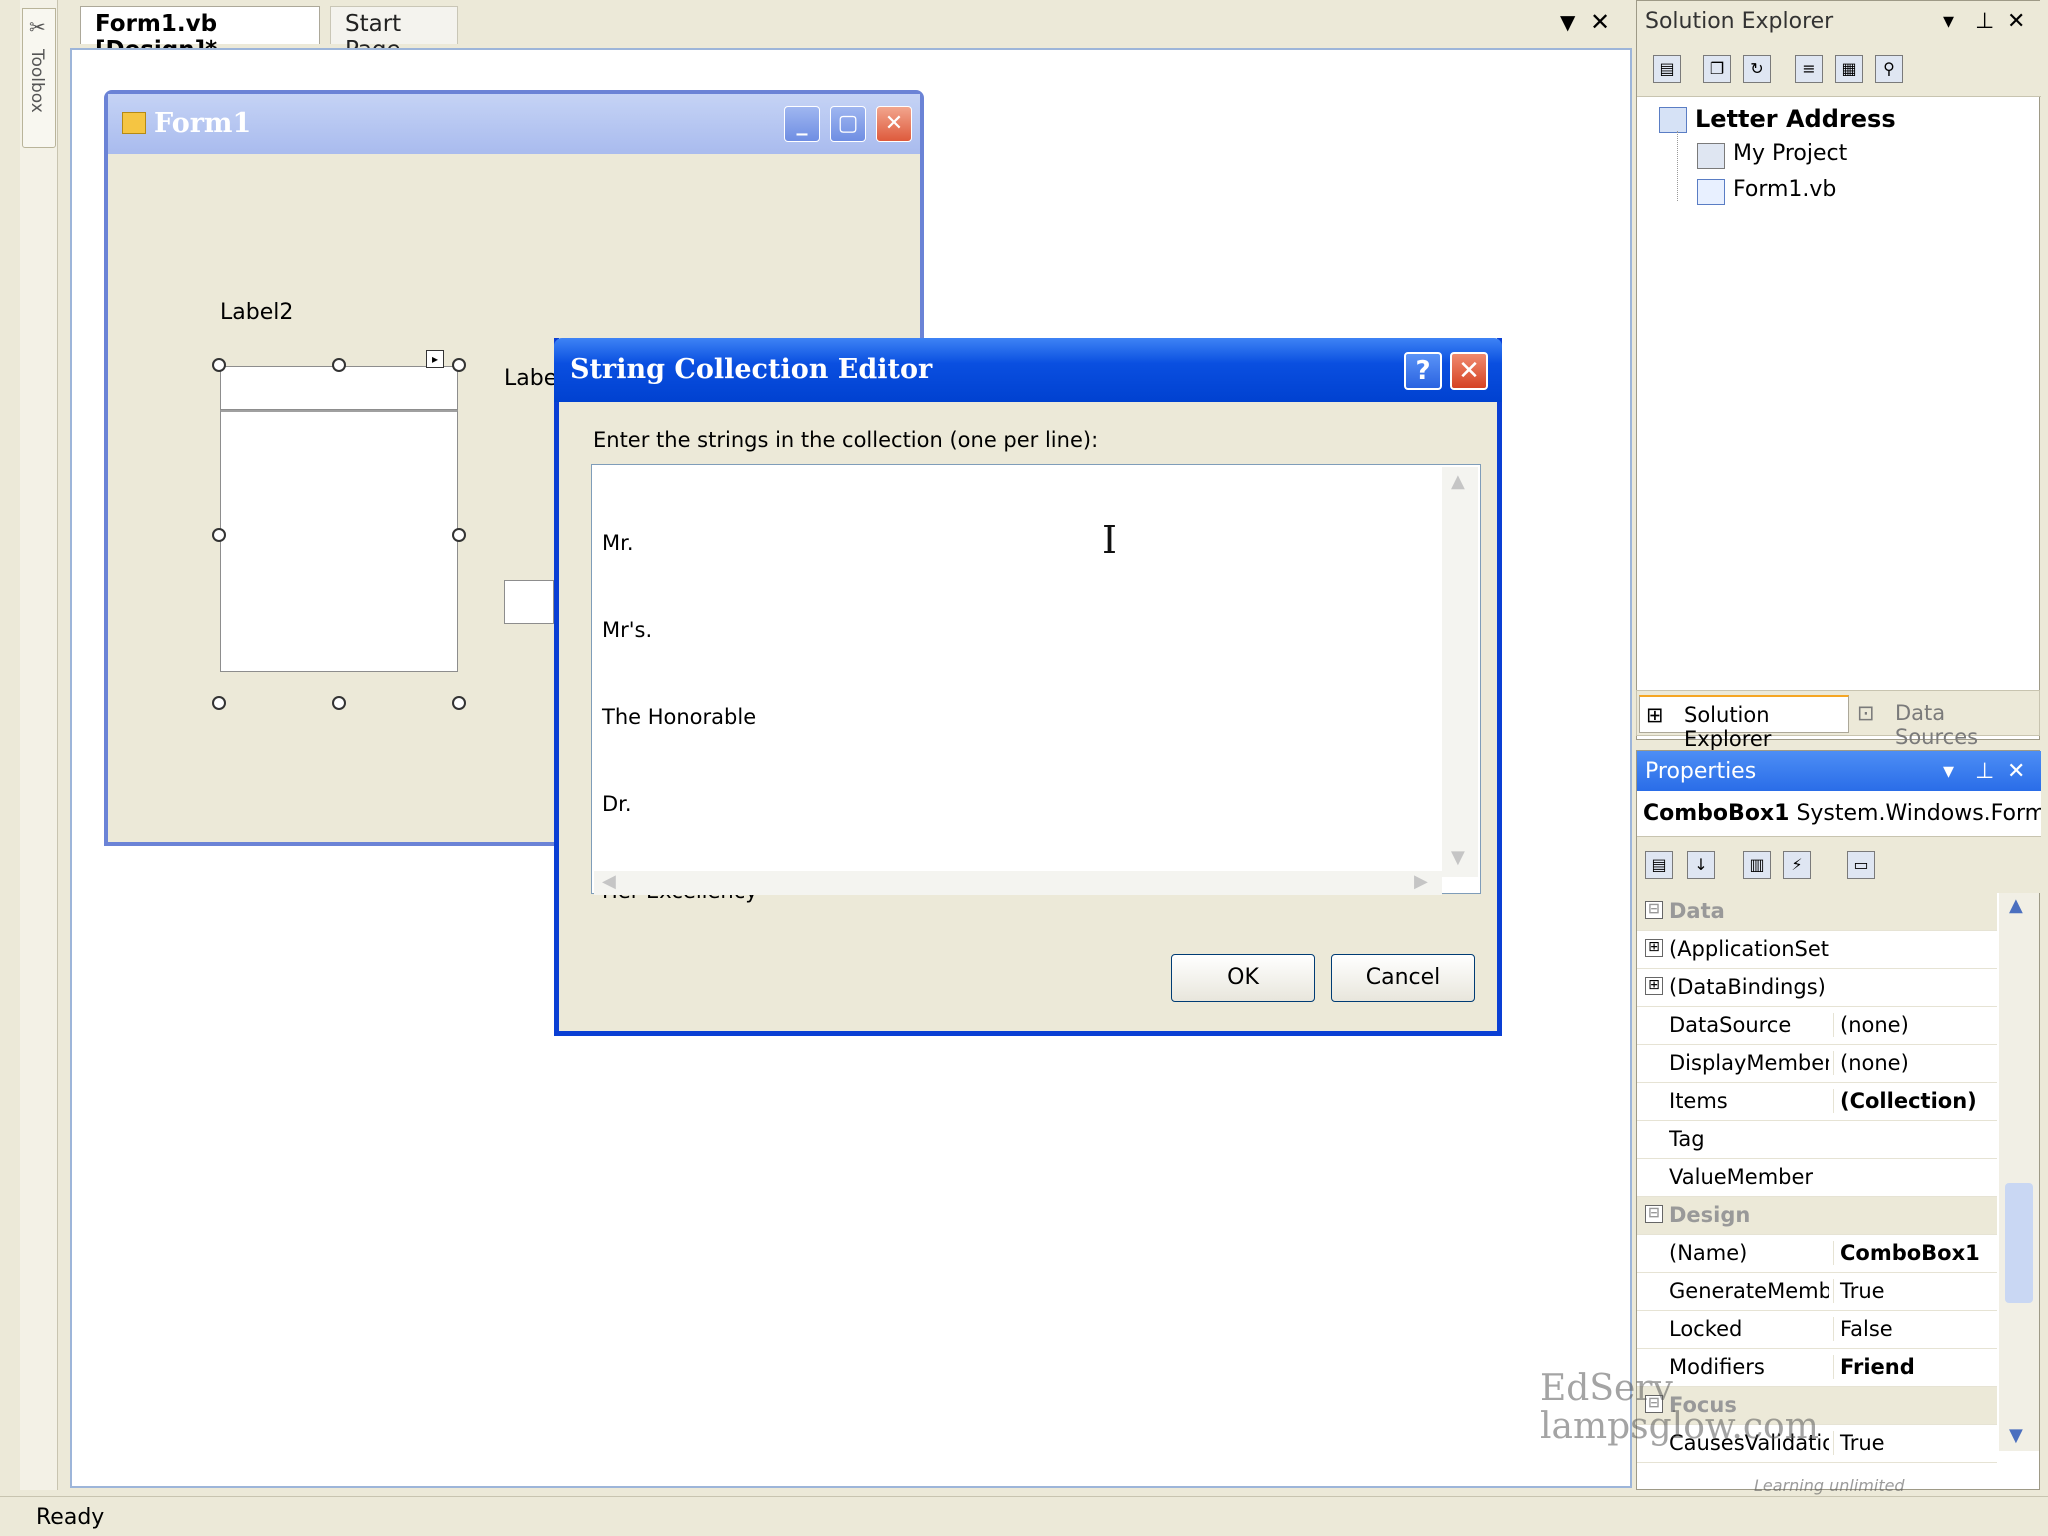 The width and height of the screenshot is (2048, 1536). I want to click on show-all-files-icon: ❐, so click(1717, 69).